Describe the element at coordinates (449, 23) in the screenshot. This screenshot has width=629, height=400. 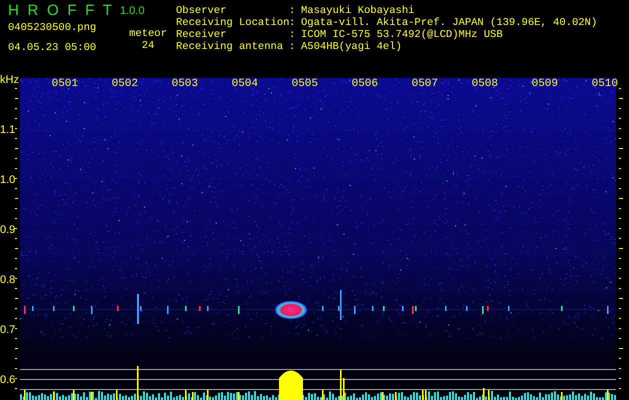
I see `info-value: Ogata-vill. Akita-Pref. JAPAN (139.96E, 40.02N)` at that location.